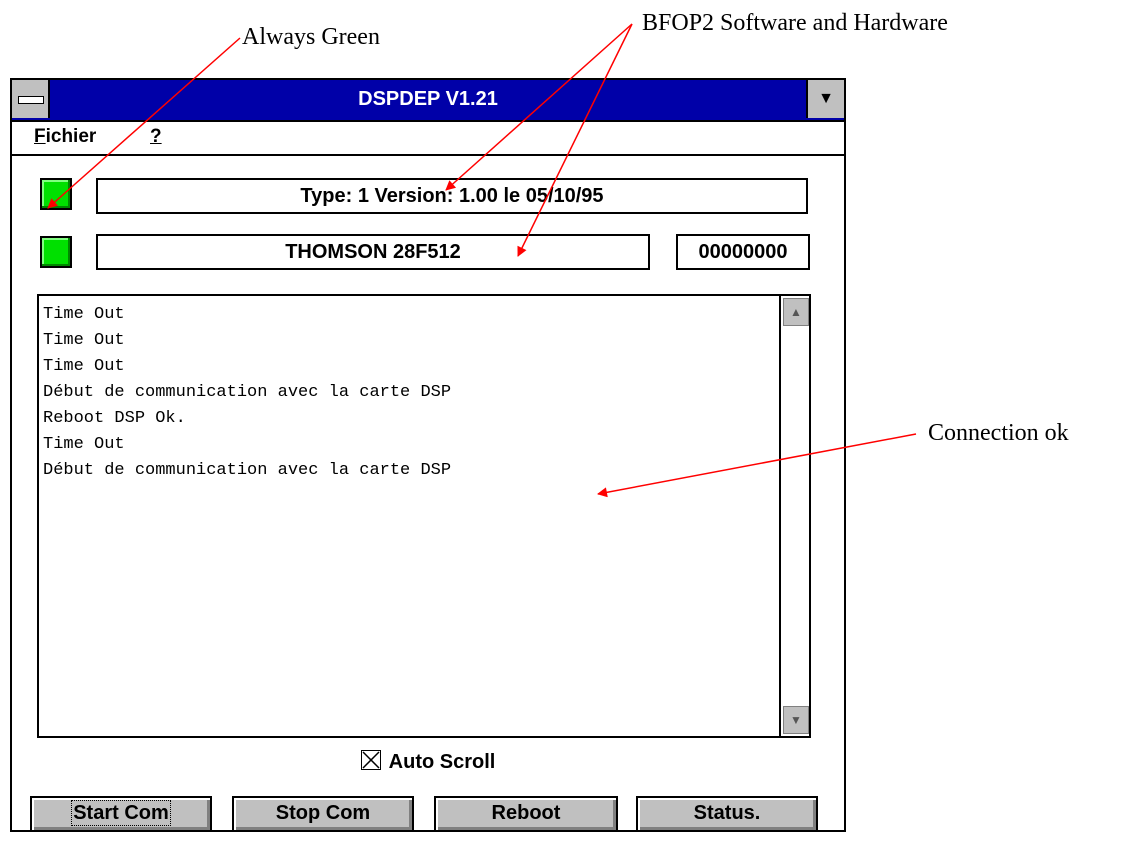 The width and height of the screenshot is (1138, 864). I want to click on system-menu-icon, so click(31, 100).